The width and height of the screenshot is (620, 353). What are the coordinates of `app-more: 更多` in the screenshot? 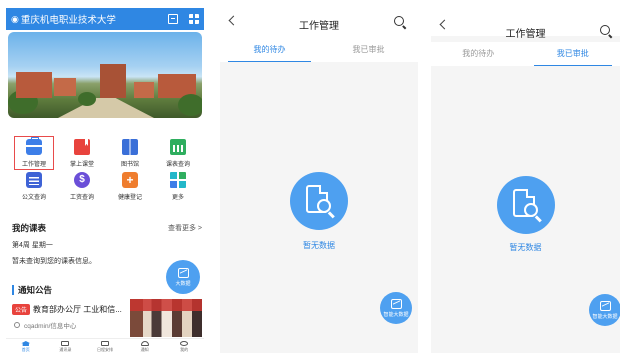 It's located at (178, 186).